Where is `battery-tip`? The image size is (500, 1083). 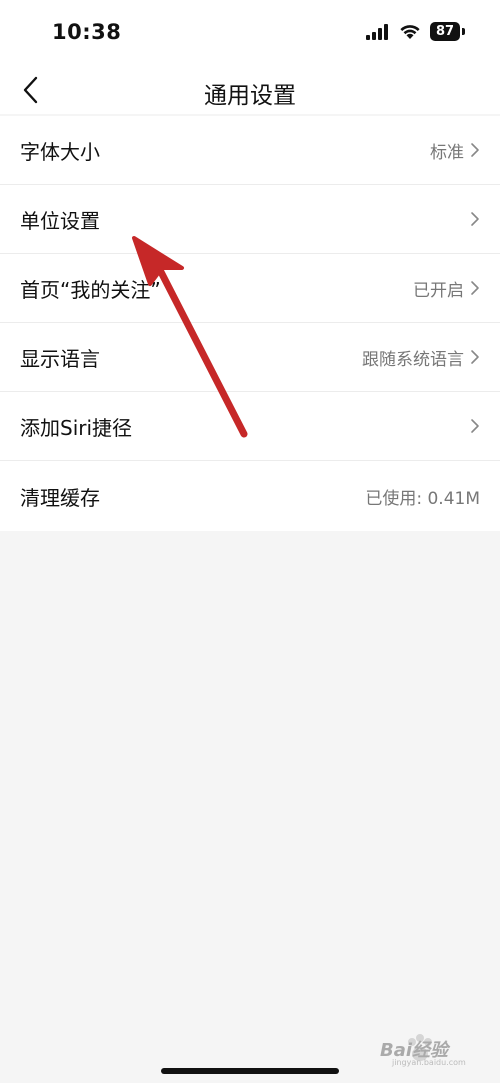
battery-tip is located at coordinates (463, 31).